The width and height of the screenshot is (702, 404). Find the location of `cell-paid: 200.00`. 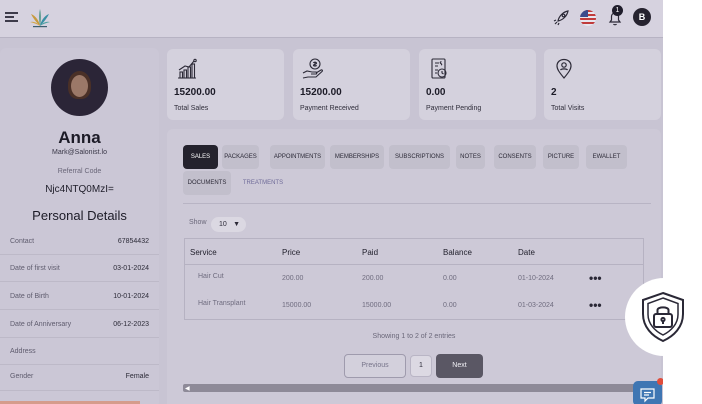

cell-paid: 200.00 is located at coordinates (373, 278).